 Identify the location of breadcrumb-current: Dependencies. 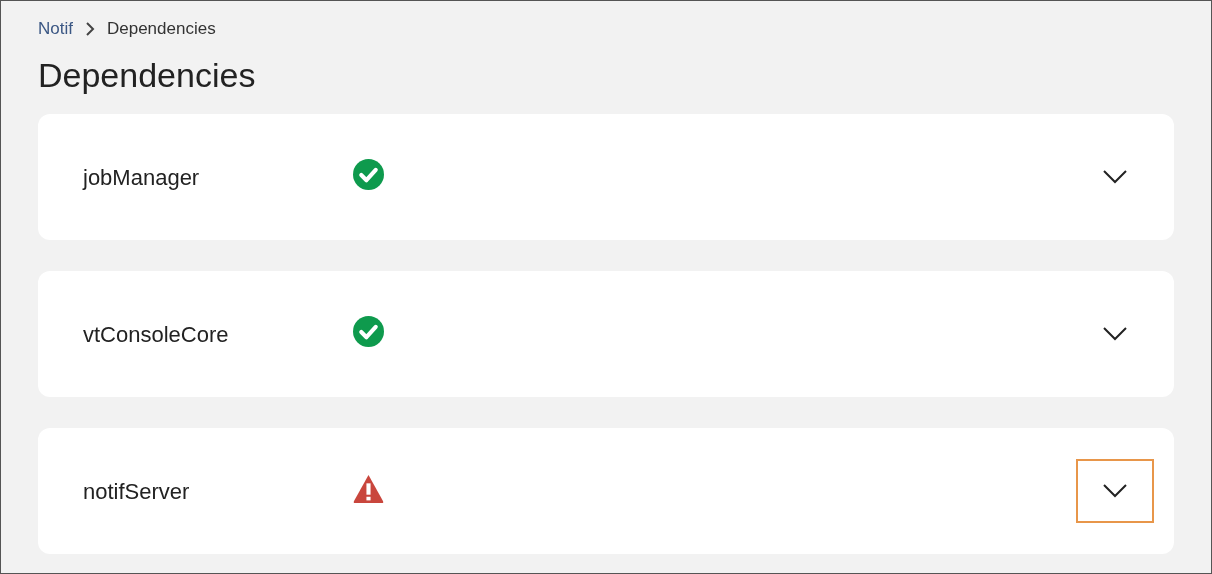
(161, 29).